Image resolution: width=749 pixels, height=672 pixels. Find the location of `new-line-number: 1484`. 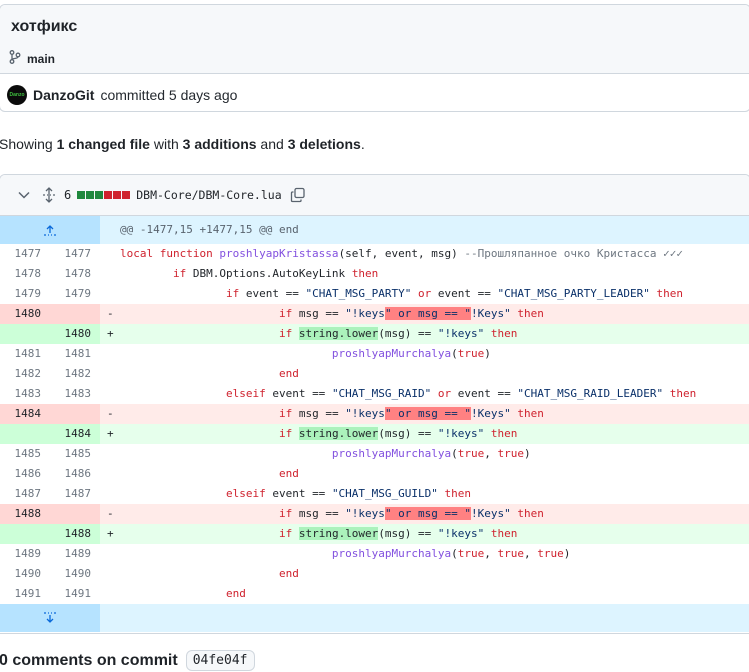

new-line-number: 1484 is located at coordinates (75, 434).